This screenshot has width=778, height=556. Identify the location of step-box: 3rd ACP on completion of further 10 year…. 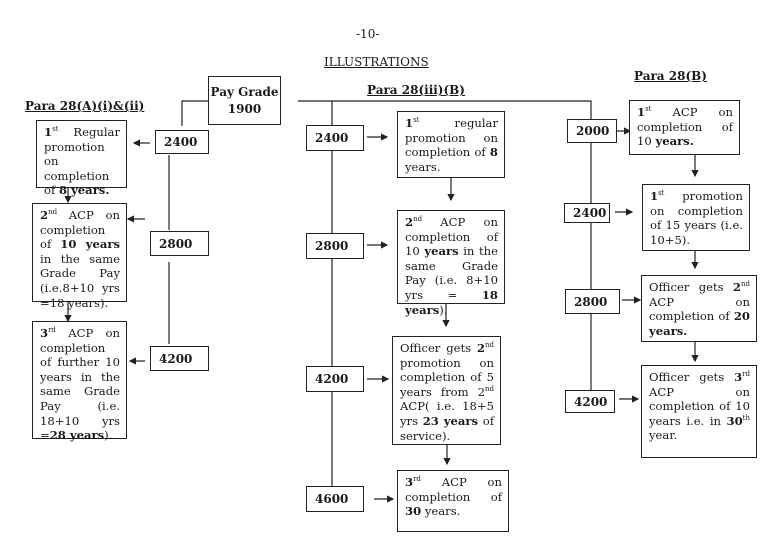
(79, 382).